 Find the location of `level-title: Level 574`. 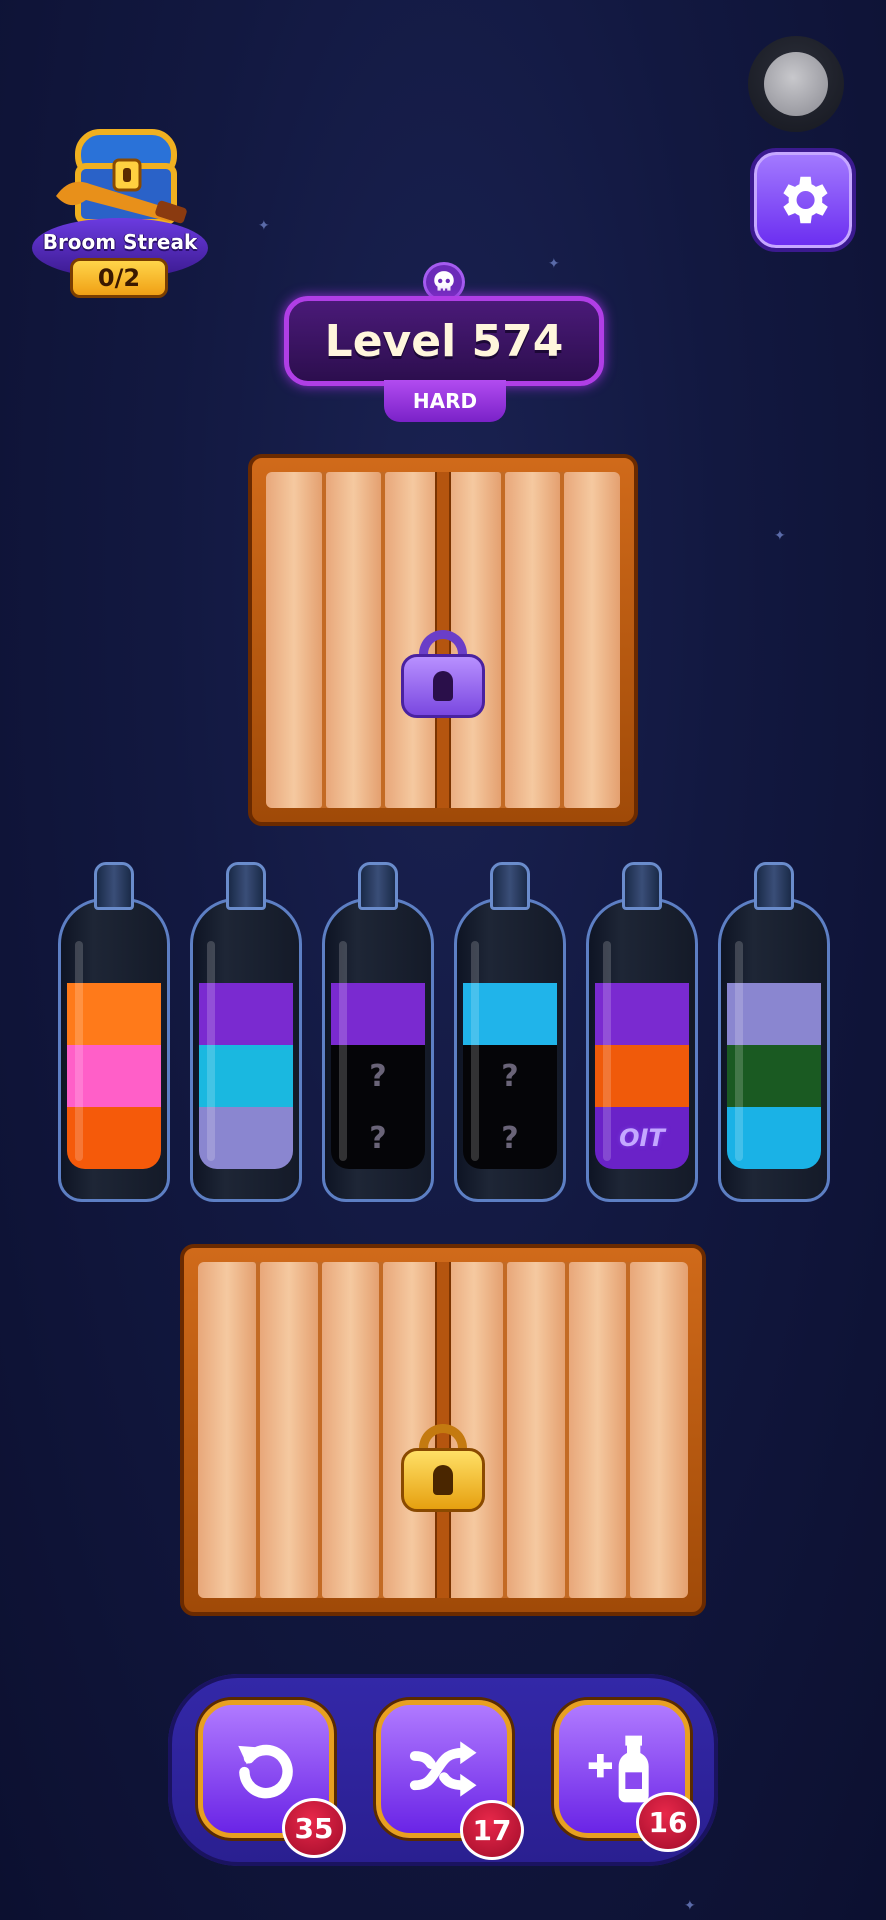

level-title: Level 574 is located at coordinates (444, 341).